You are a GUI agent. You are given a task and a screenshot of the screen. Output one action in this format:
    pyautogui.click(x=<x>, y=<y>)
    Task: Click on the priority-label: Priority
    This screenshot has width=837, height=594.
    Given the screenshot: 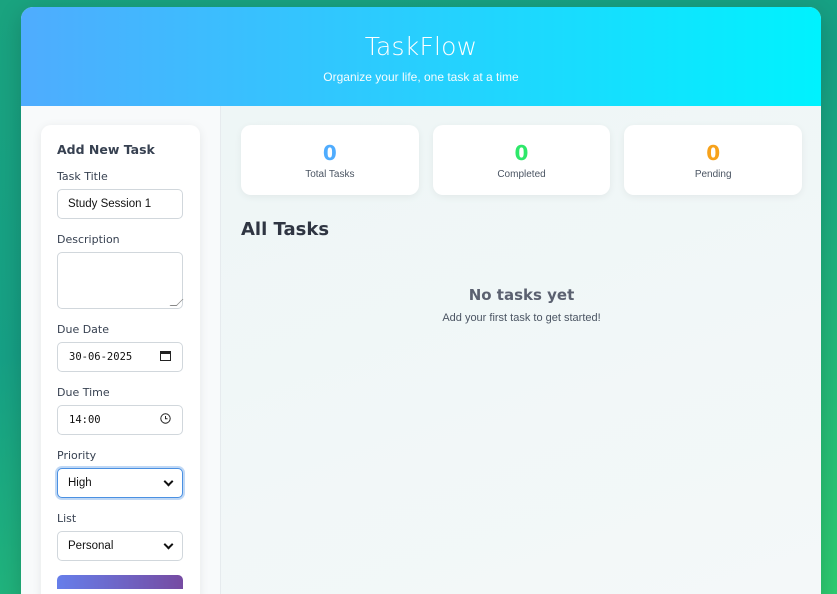 What is the action you would take?
    pyautogui.click(x=77, y=455)
    